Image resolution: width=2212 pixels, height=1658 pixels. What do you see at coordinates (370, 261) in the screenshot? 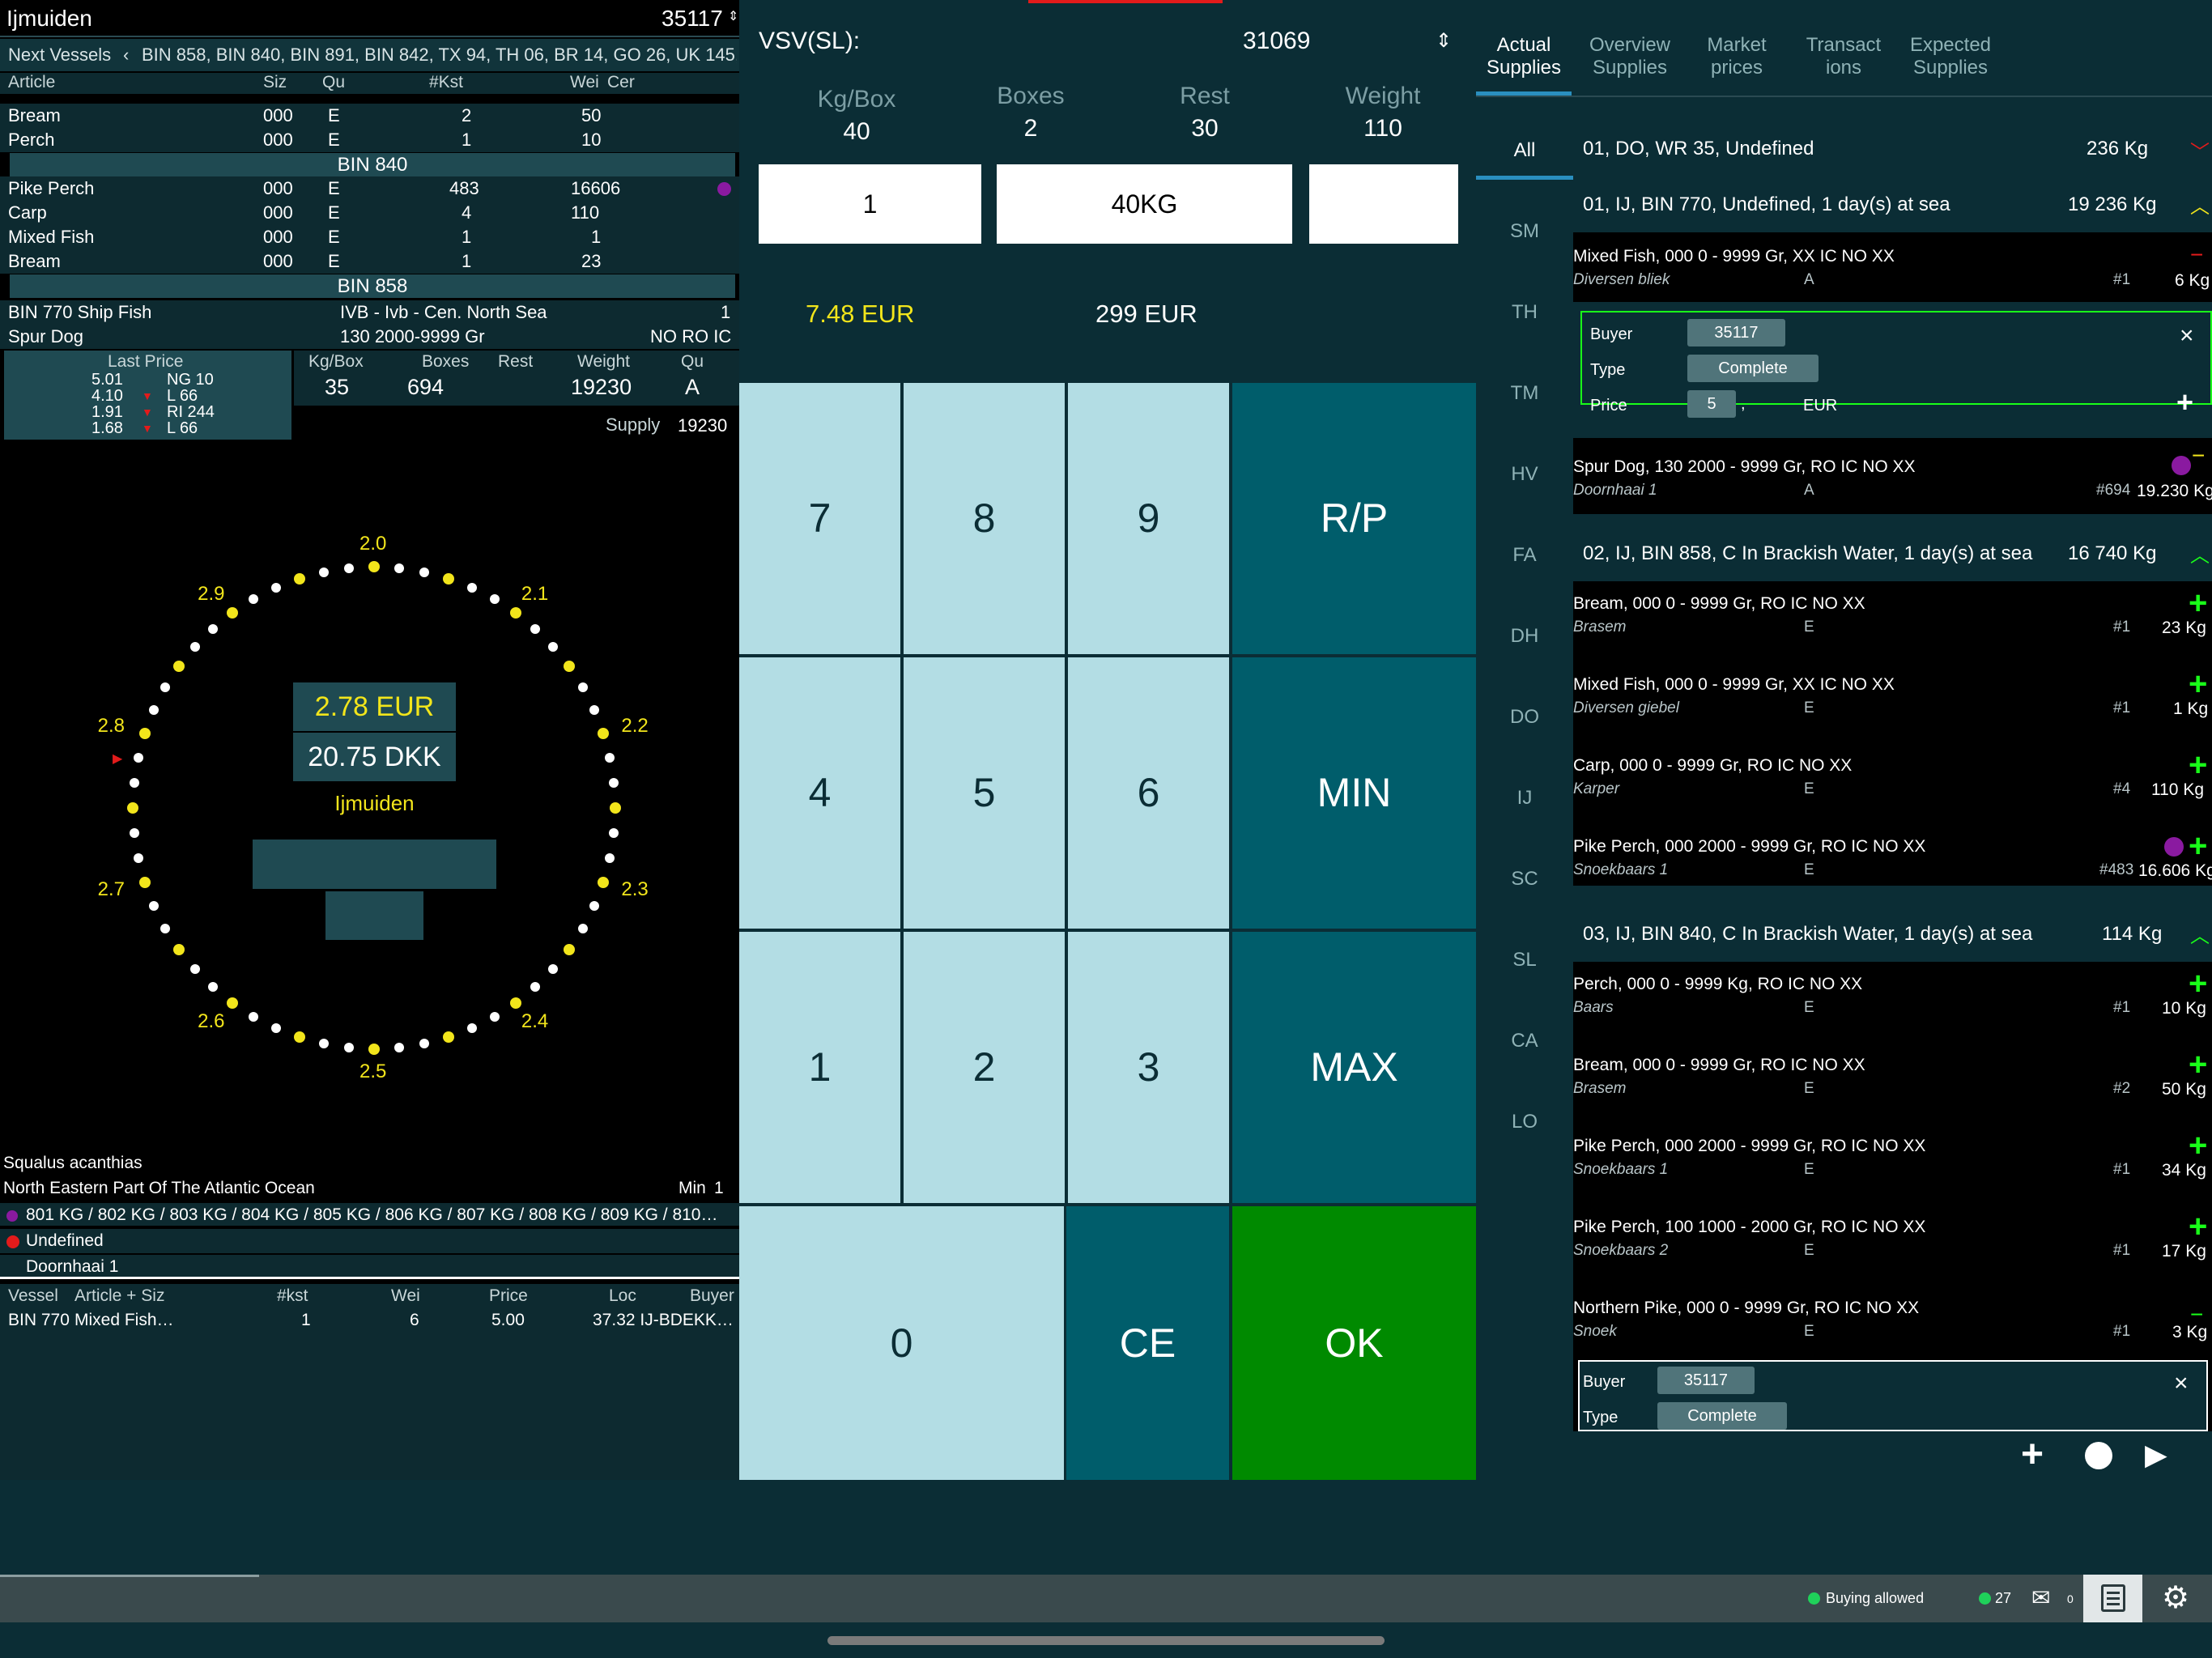
I see `table-row: Bream 000 E 1 23` at bounding box center [370, 261].